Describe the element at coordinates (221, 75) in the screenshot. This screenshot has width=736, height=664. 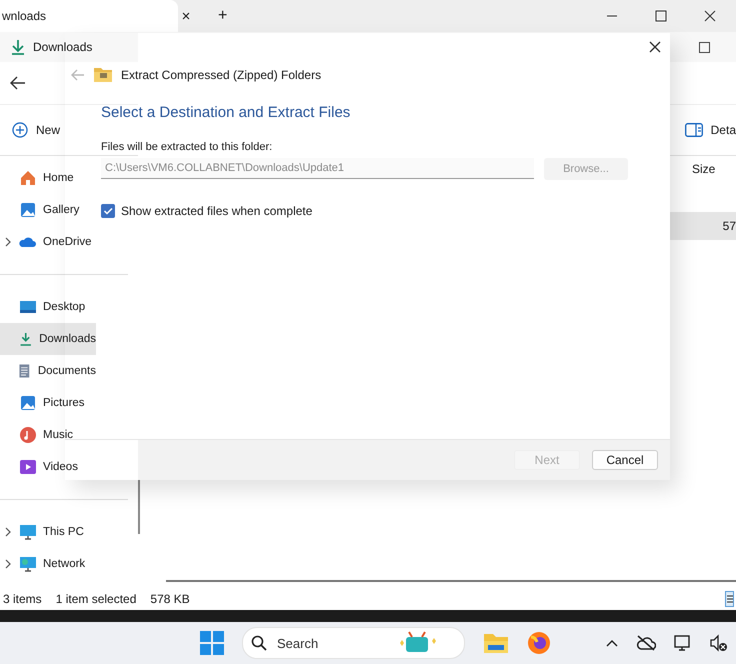
I see `dialog-title: Extract Compressed (Zipped) Folders` at that location.